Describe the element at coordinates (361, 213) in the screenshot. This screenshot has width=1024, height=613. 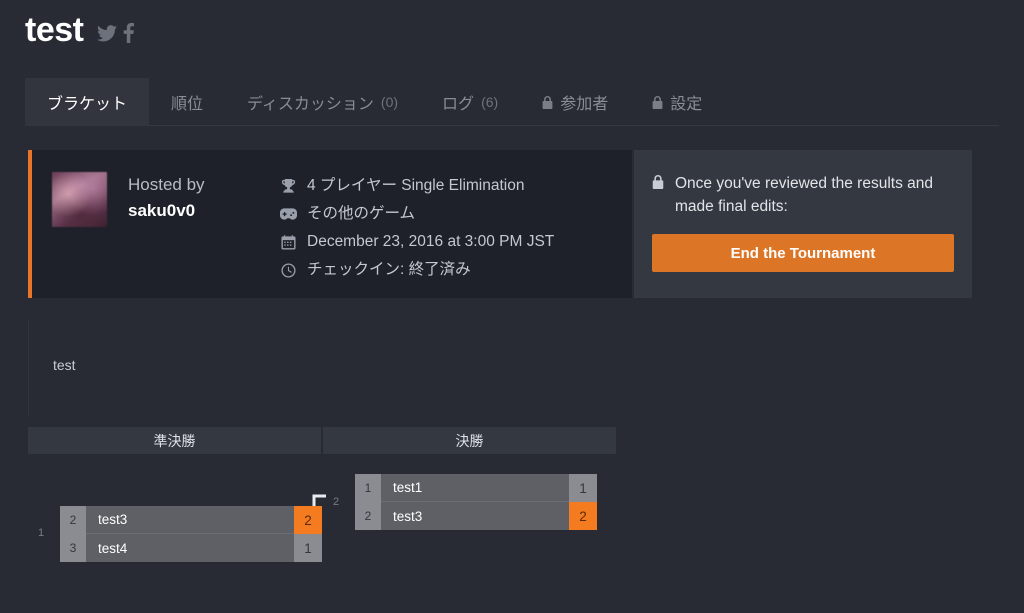
I see `meta-text: その他のゲーム` at that location.